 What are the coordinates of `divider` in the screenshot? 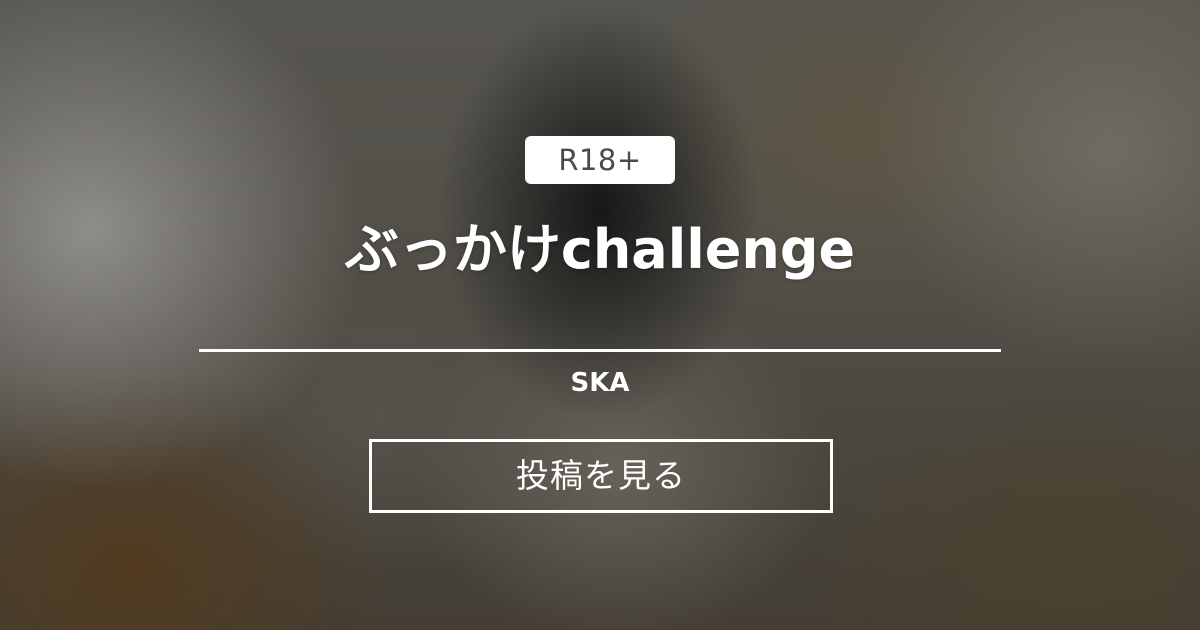 It's located at (600, 350).